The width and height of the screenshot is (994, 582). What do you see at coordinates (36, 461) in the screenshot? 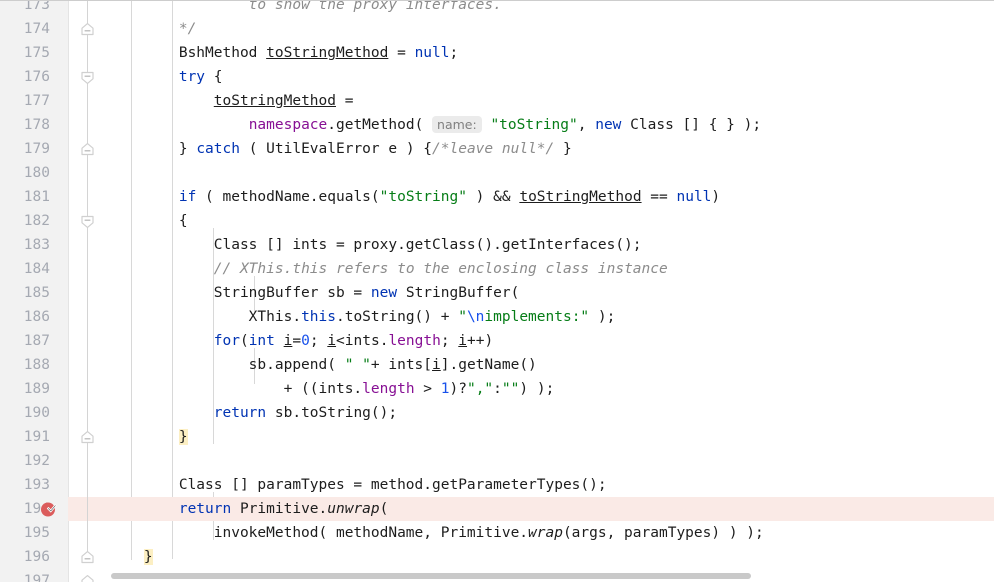
I see `line-number: 192` at bounding box center [36, 461].